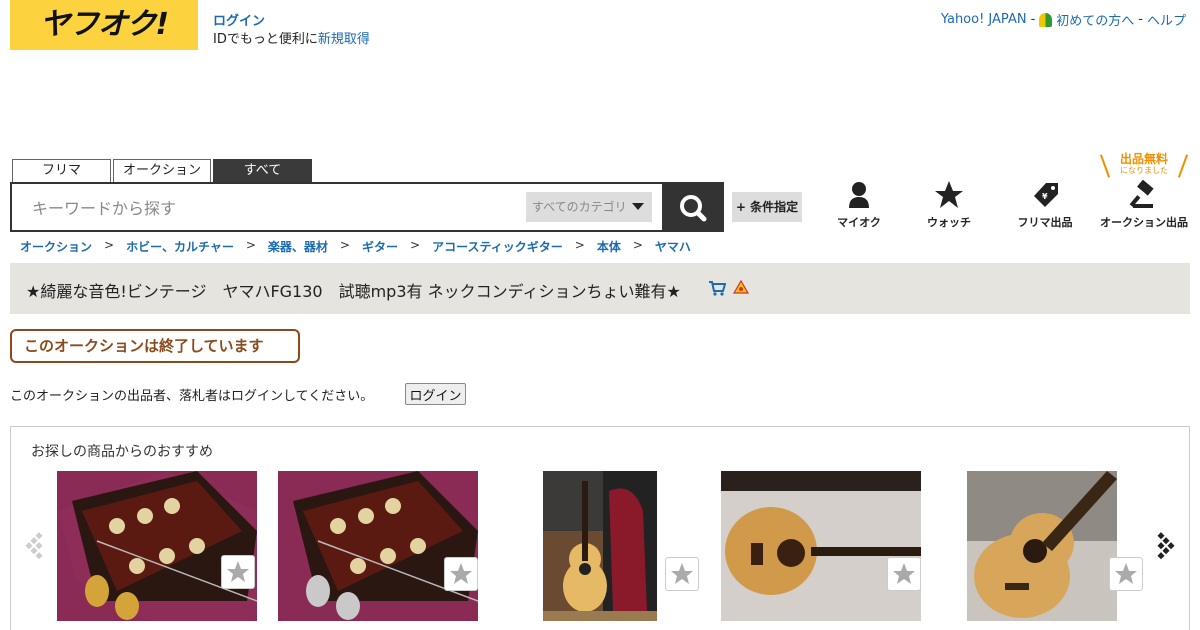  I want to click on breadcrumb-item: 本体, so click(609, 246).